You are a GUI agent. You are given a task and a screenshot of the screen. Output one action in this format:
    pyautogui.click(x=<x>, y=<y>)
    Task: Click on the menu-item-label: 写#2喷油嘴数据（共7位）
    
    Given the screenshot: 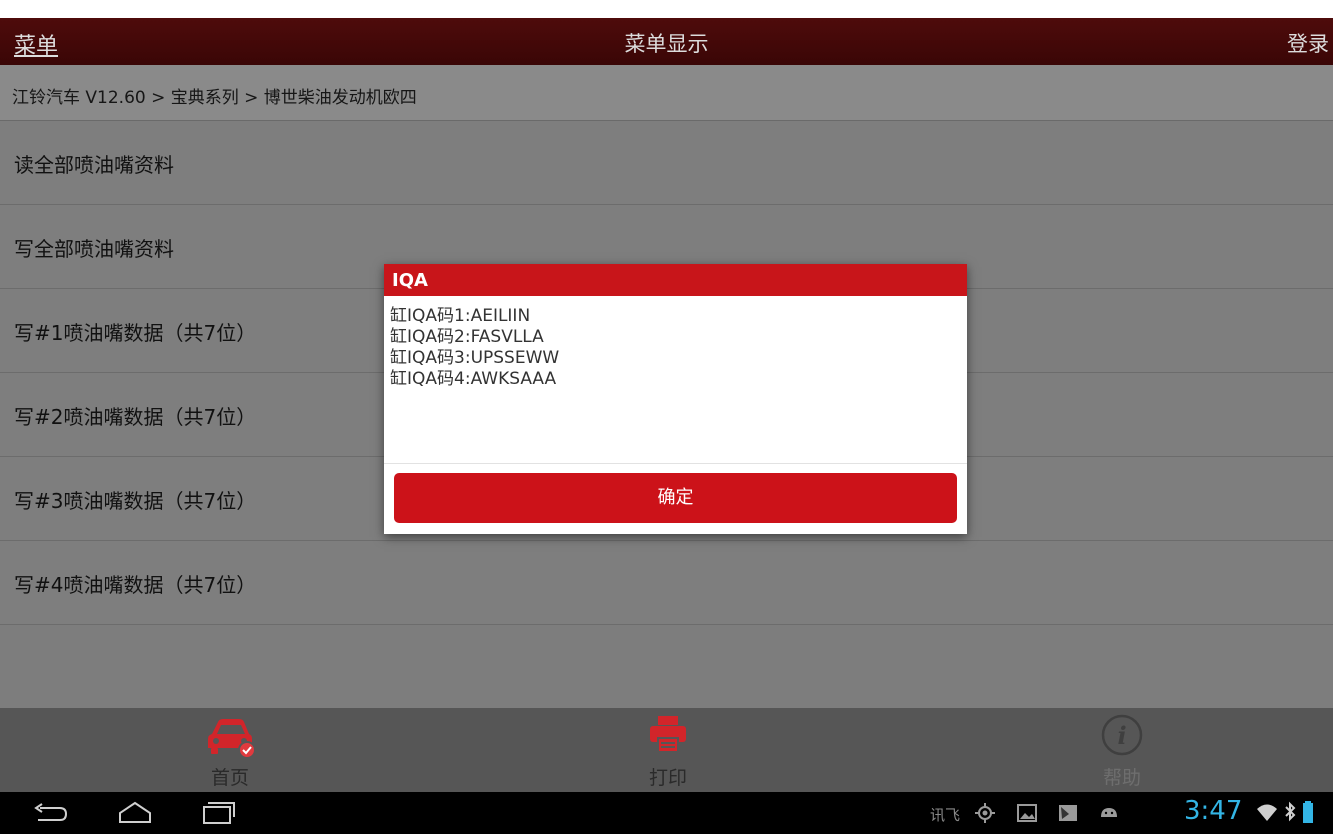 What is the action you would take?
    pyautogui.click(x=135, y=417)
    